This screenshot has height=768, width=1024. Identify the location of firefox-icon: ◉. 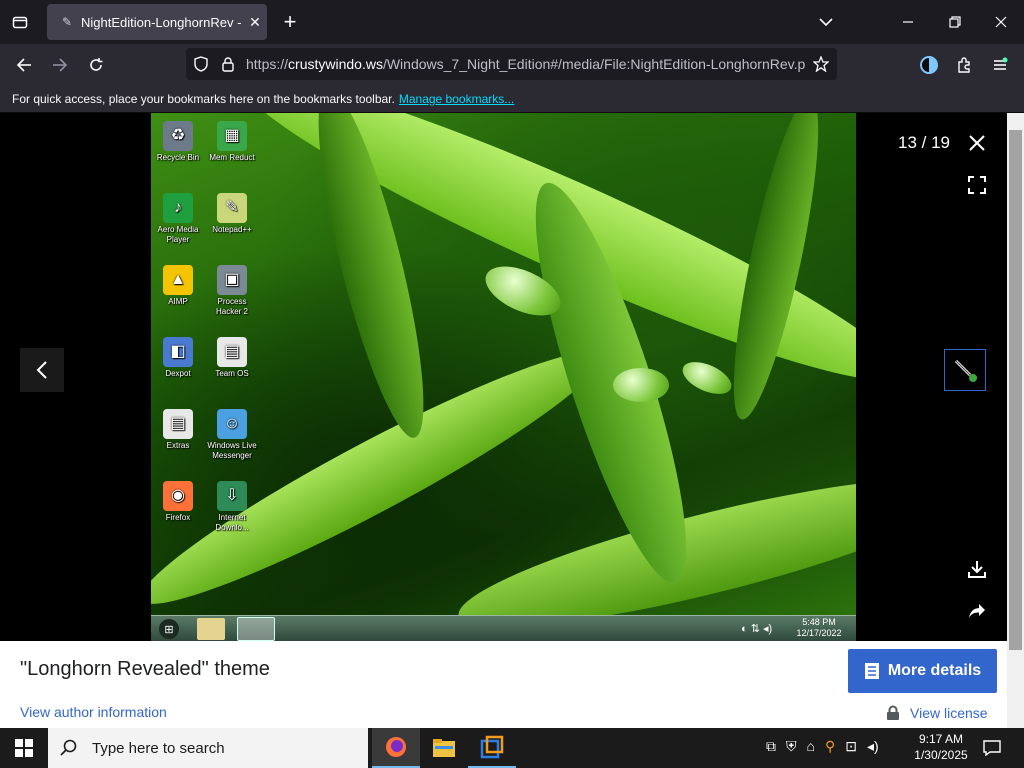
(178, 496).